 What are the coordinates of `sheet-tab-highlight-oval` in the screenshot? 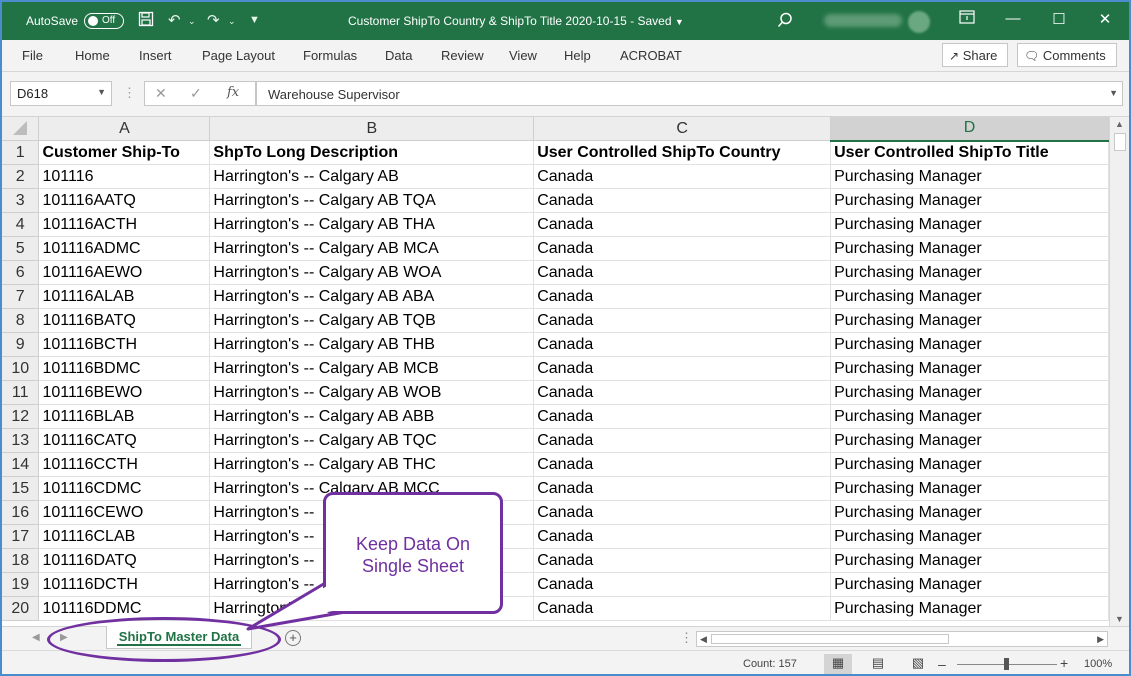 It's located at (164, 639).